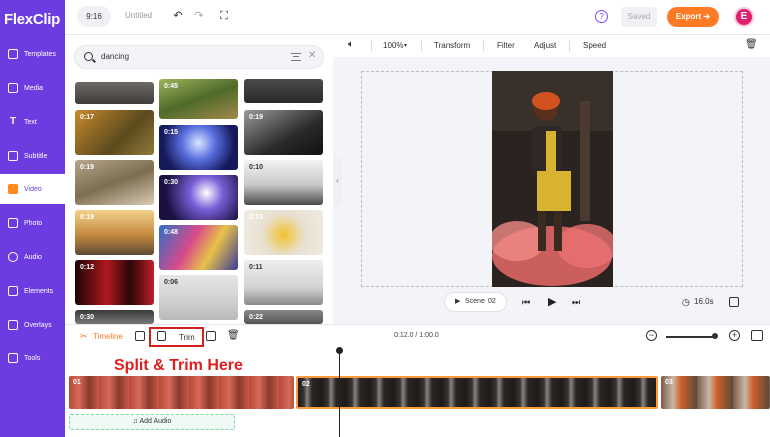 This screenshot has width=770, height=437. I want to click on sidebar-item-elements: Elements, so click(32, 291).